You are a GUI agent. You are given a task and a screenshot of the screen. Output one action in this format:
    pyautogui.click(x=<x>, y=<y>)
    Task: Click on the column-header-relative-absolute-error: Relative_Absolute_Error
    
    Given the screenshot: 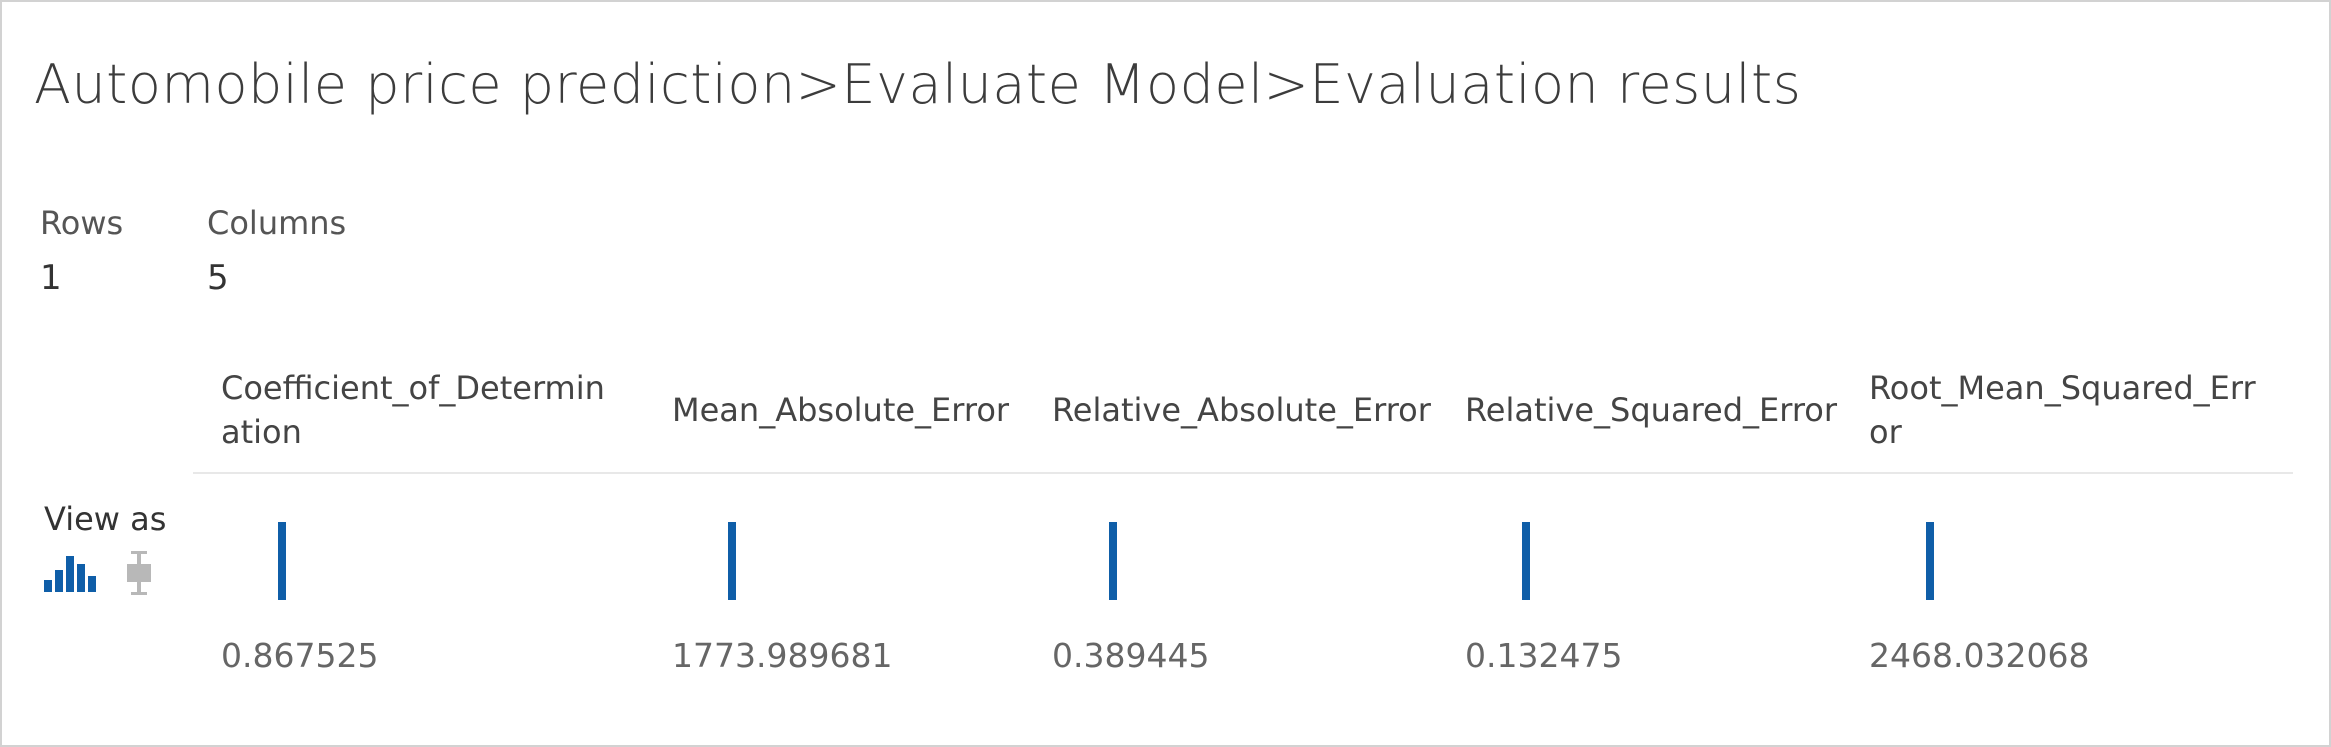 What is the action you would take?
    pyautogui.click(x=1247, y=410)
    